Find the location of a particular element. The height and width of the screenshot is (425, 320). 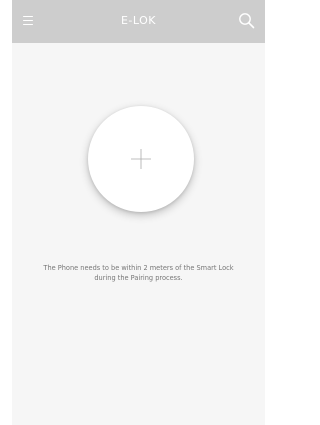

top-app-bar: E-LOK is located at coordinates (138, 21).